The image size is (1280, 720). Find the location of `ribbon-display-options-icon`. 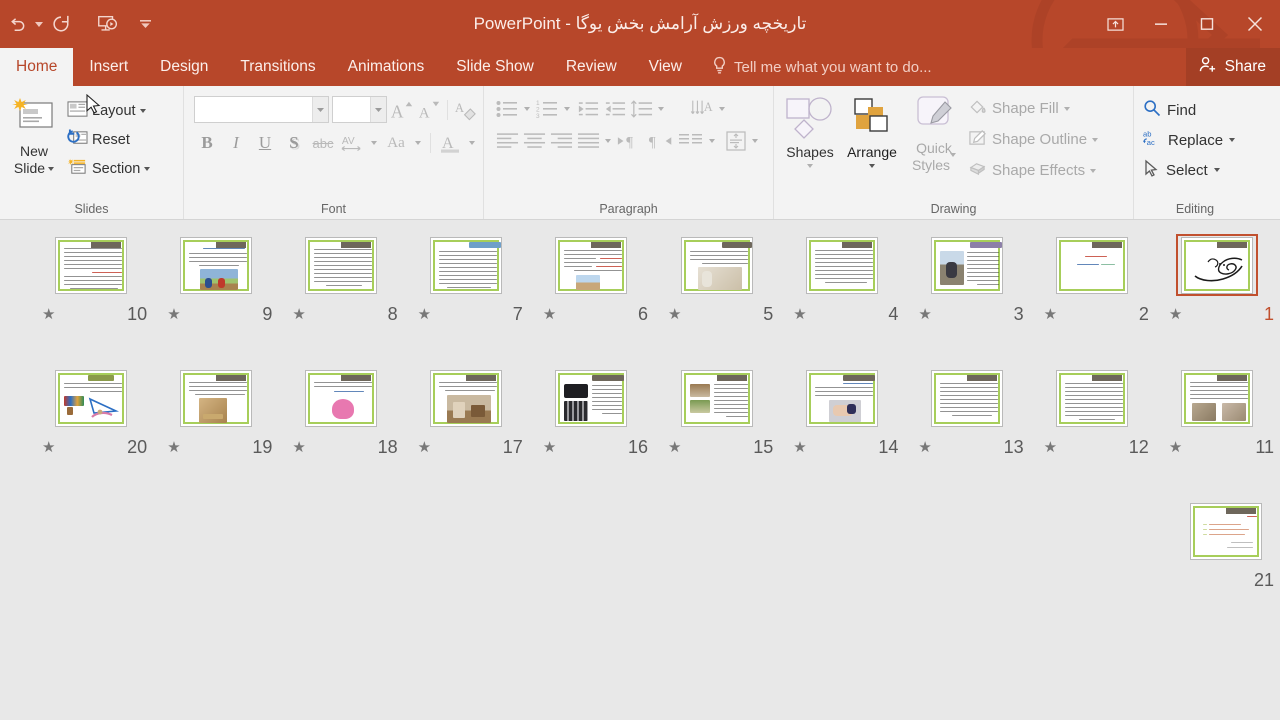

ribbon-display-options-icon is located at coordinates (1115, 24).